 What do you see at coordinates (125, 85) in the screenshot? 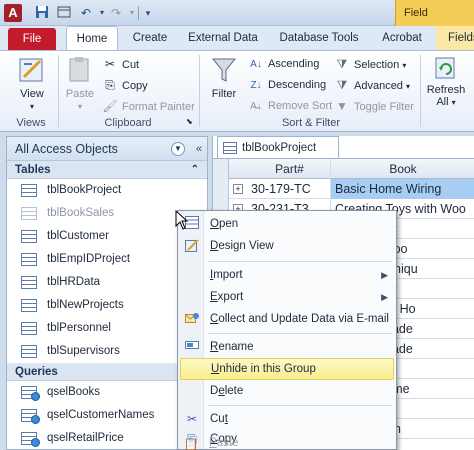
I see `copy-button: ⎘ Copy` at bounding box center [125, 85].